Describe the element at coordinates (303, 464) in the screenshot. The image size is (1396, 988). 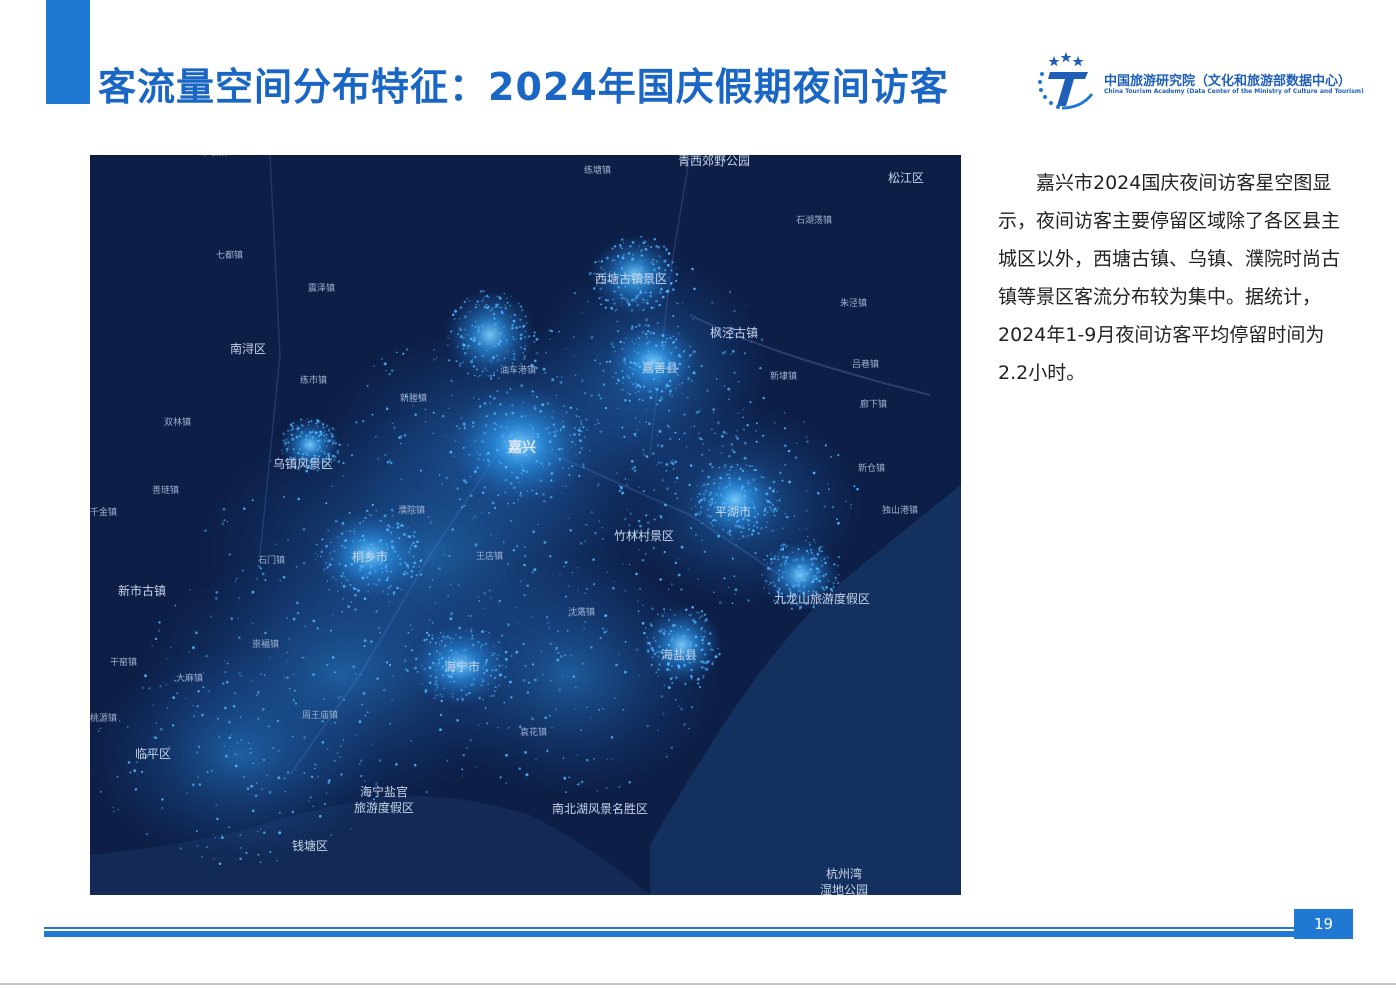
I see `map-label-wuzhen: 乌镇风景区` at that location.